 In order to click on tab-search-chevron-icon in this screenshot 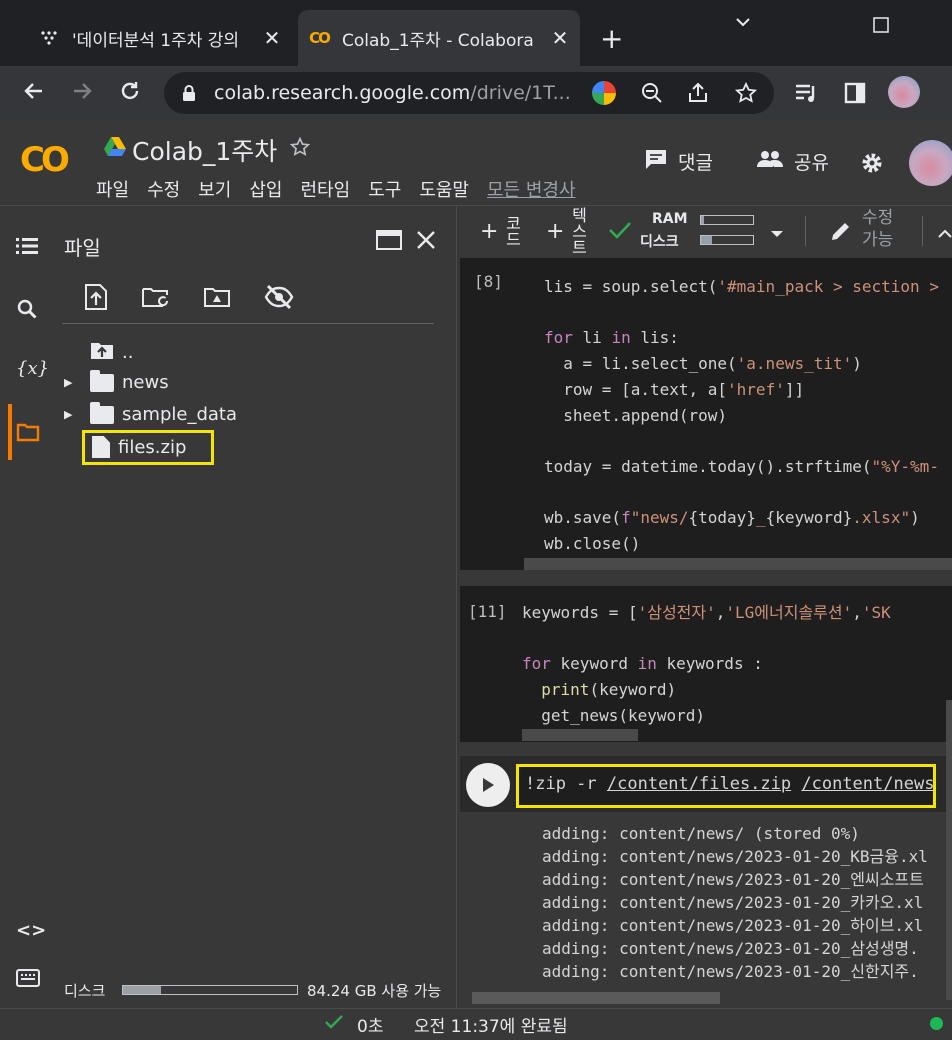, I will do `click(743, 24)`.